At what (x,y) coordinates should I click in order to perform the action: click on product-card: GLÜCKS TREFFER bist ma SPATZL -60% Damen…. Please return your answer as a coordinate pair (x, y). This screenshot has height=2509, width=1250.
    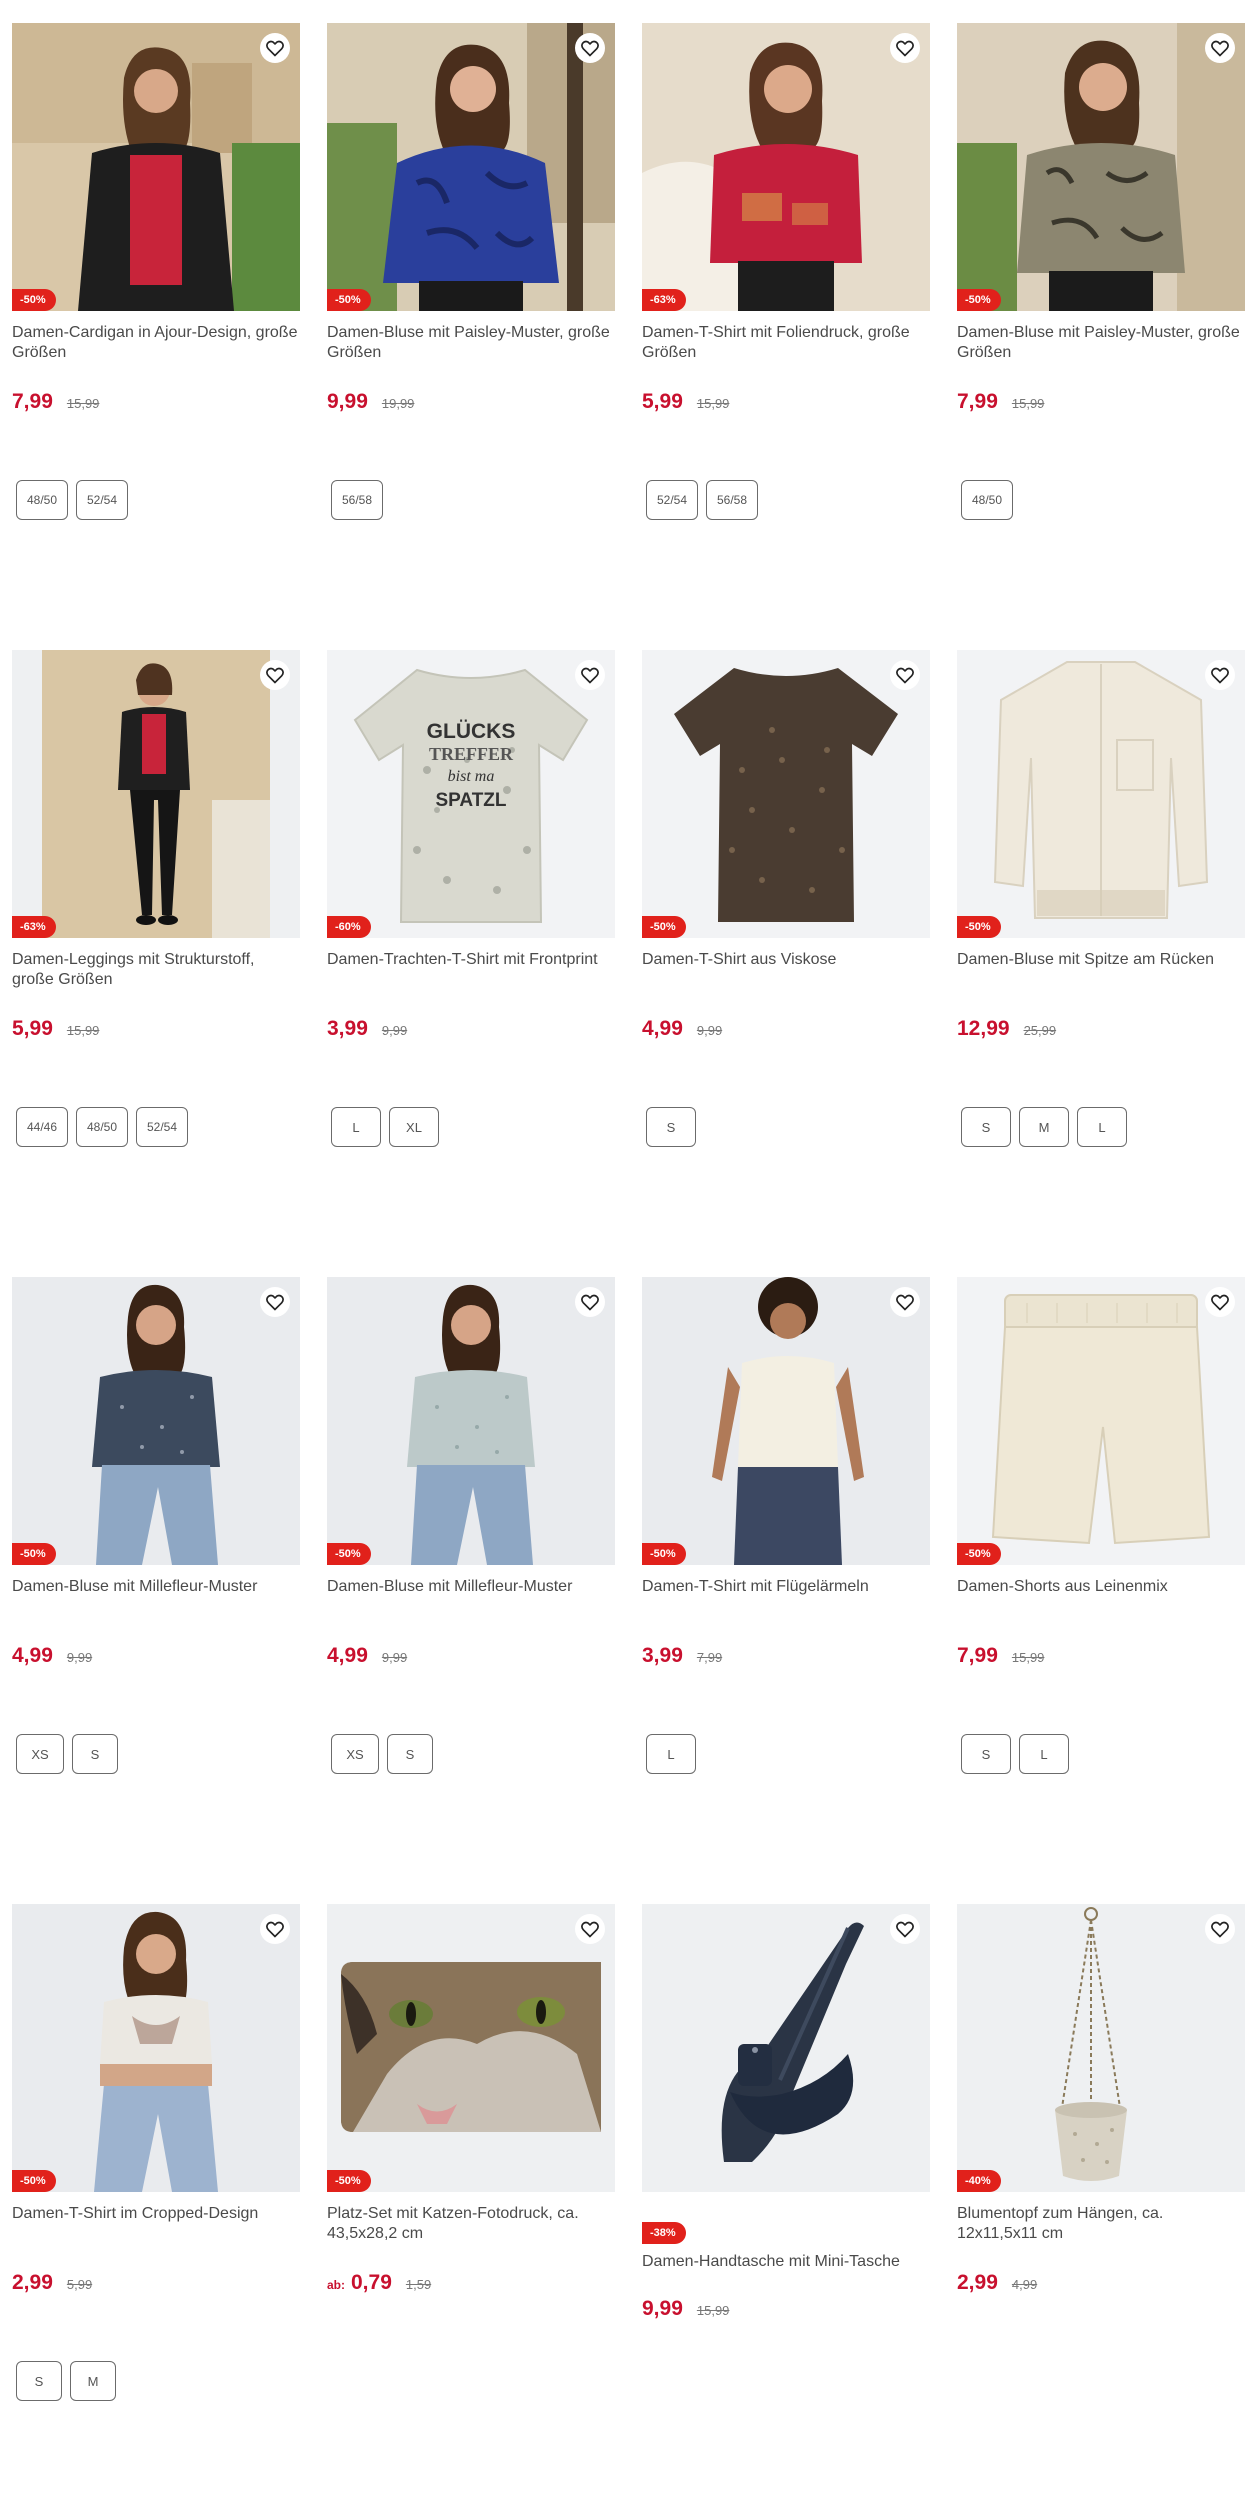
    Looking at the image, I should click on (471, 898).